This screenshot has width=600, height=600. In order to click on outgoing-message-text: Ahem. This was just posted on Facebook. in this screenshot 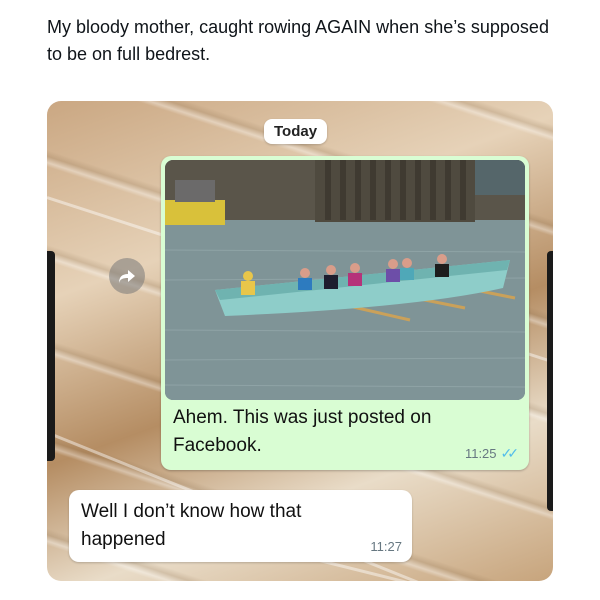, I will do `click(302, 431)`.